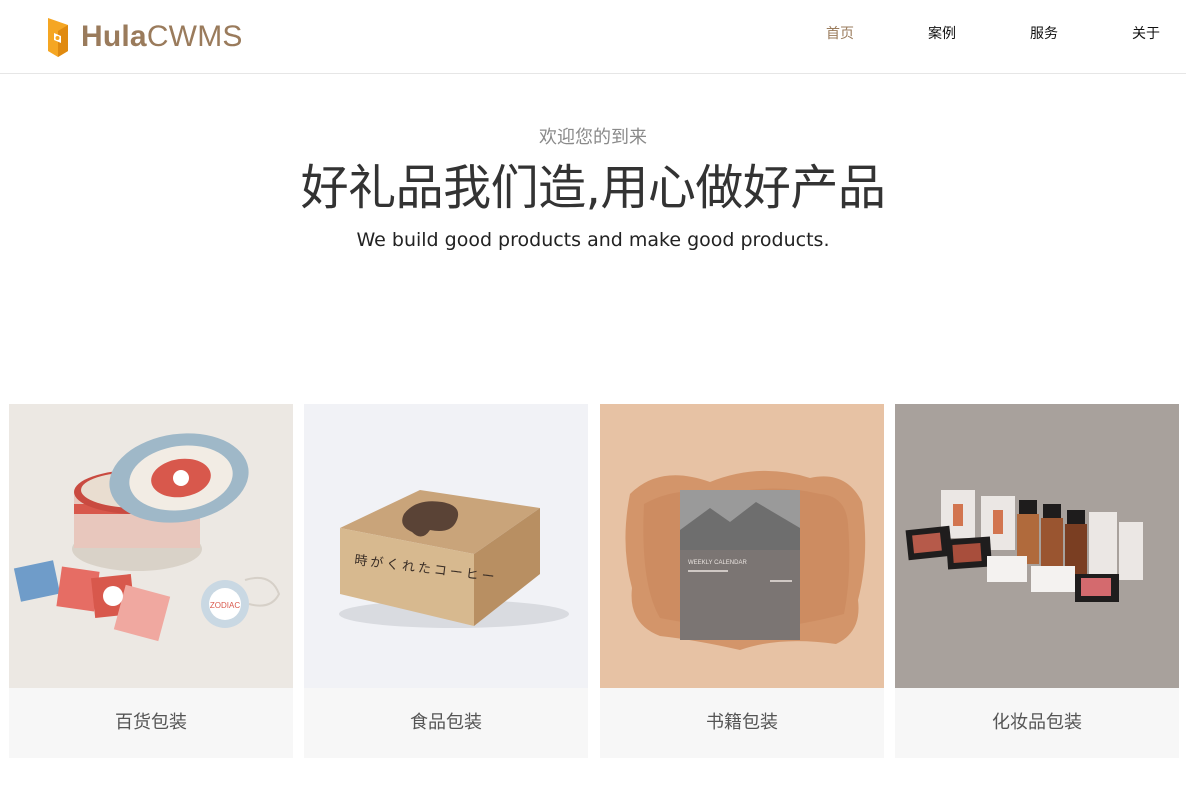 This screenshot has width=1186, height=799. Describe the element at coordinates (742, 722) in the screenshot. I see `category-caption: 书籍包装` at that location.